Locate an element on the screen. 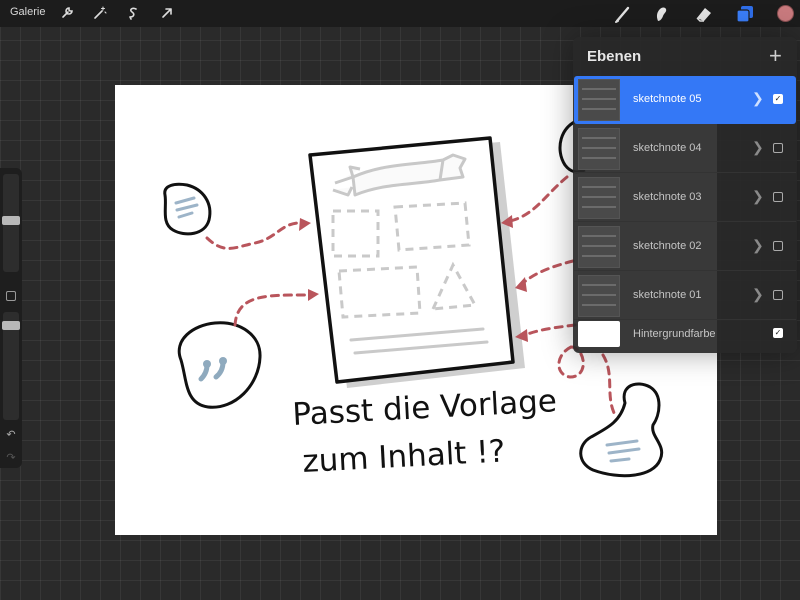 This screenshot has width=800, height=600. layer-row: sketchnote 04 ❯ is located at coordinates (685, 149).